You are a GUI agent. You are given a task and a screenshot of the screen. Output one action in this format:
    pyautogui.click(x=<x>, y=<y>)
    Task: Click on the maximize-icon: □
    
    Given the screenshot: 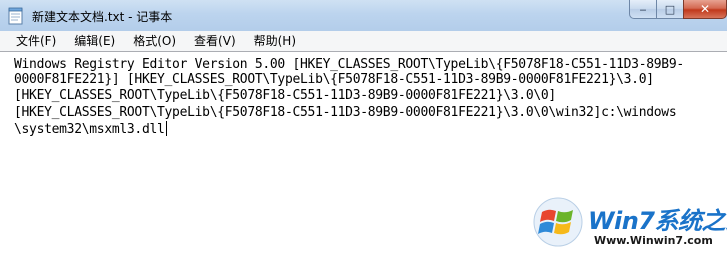 What is the action you would take?
    pyautogui.click(x=670, y=9)
    